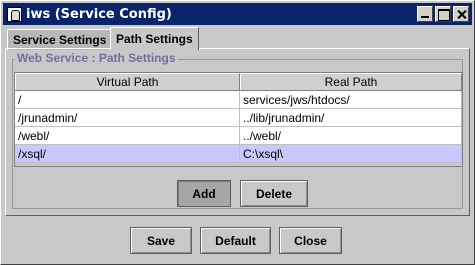  What do you see at coordinates (235, 240) in the screenshot?
I see `default-button: Default` at bounding box center [235, 240].